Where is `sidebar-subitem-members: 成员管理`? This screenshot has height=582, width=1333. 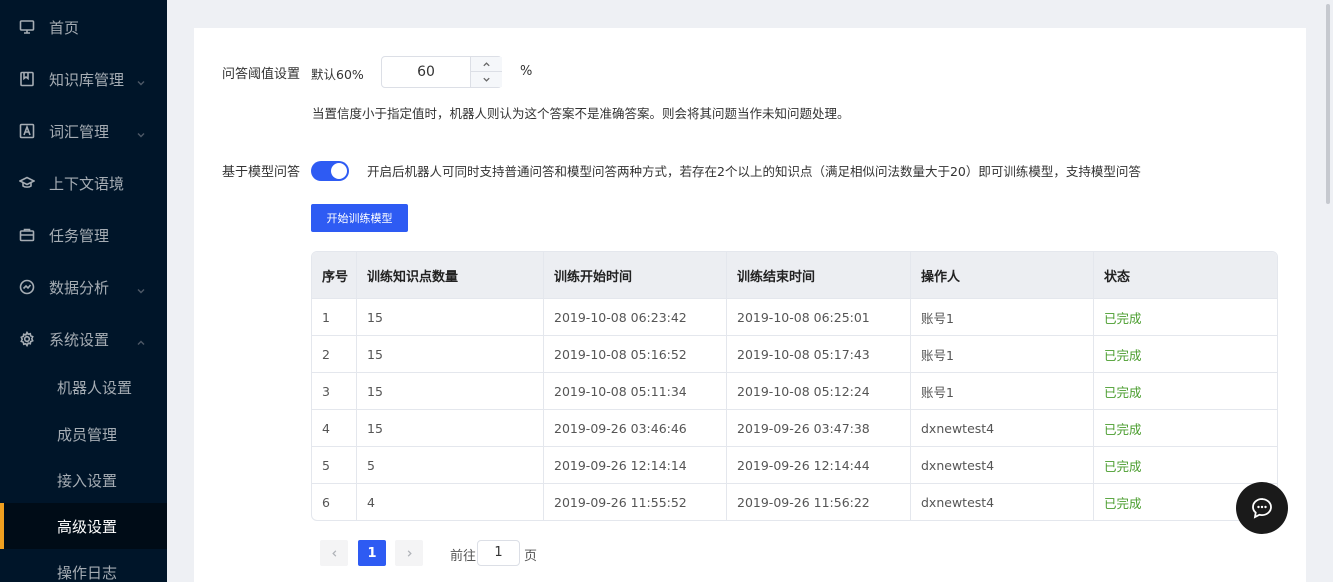
sidebar-subitem-members: 成员管理 is located at coordinates (83, 434).